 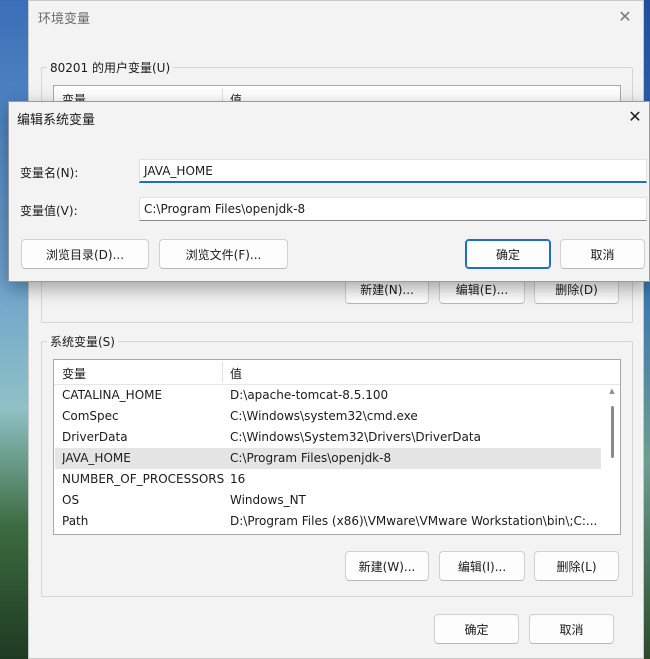 What do you see at coordinates (143, 479) in the screenshot?
I see `variable-name: NUMBER_OF_PROCESSORS` at bounding box center [143, 479].